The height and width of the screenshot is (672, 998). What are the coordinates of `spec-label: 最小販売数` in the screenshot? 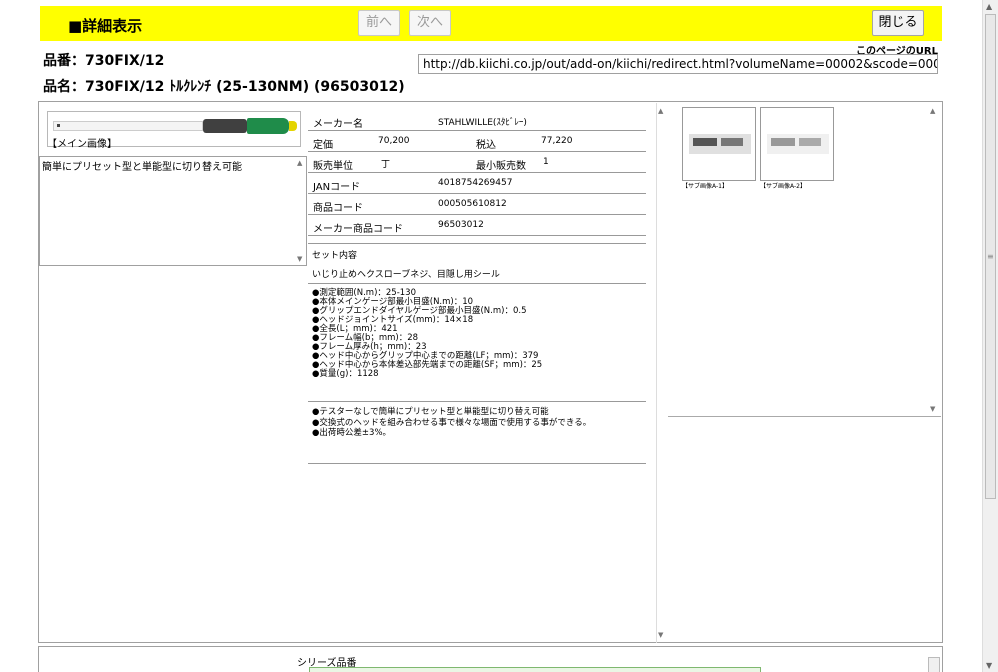 It's located at (501, 166).